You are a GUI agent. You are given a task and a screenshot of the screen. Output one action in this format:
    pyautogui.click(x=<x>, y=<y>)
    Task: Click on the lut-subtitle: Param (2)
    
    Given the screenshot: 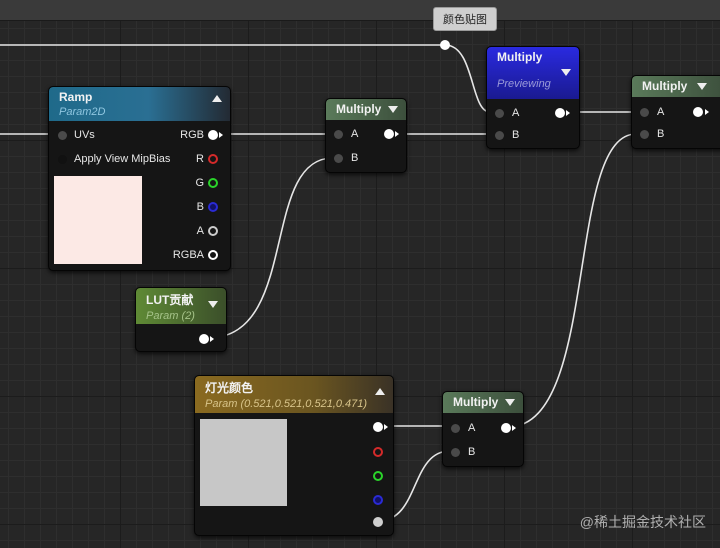 What is the action you would take?
    pyautogui.click(x=170, y=316)
    